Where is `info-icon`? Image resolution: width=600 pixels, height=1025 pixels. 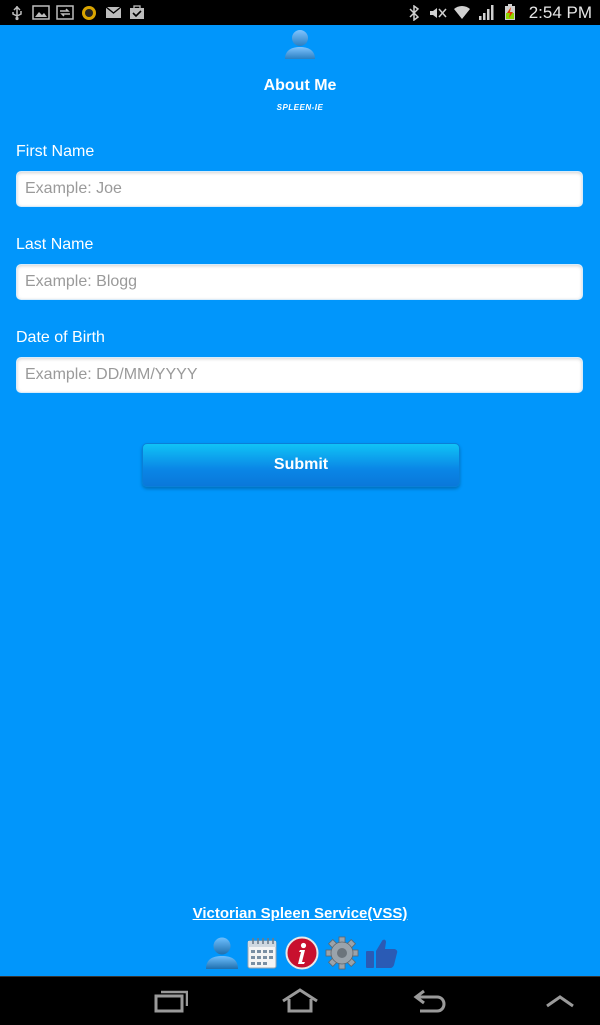
info-icon is located at coordinates (302, 953).